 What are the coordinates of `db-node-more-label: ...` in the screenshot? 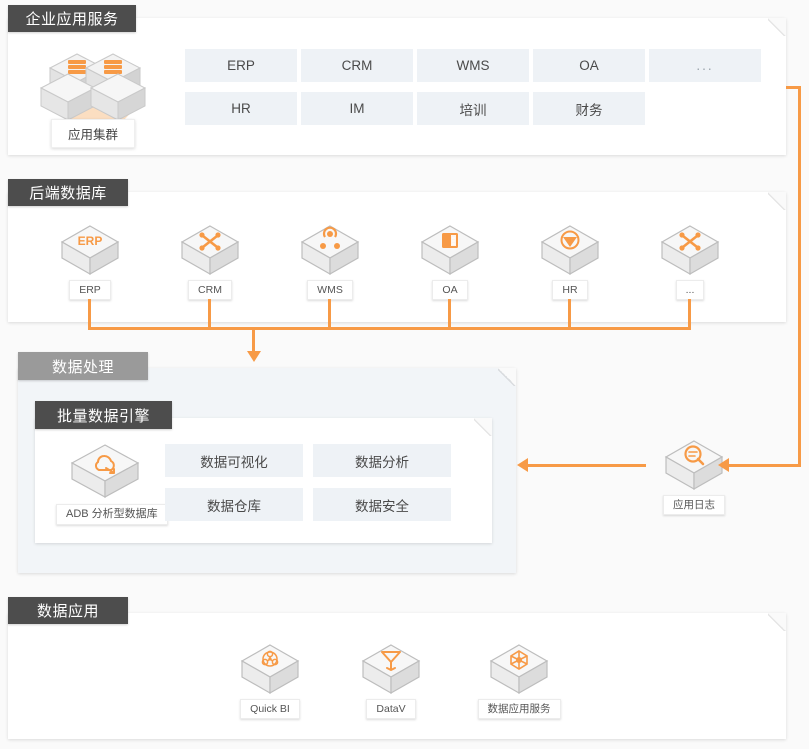 It's located at (690, 290).